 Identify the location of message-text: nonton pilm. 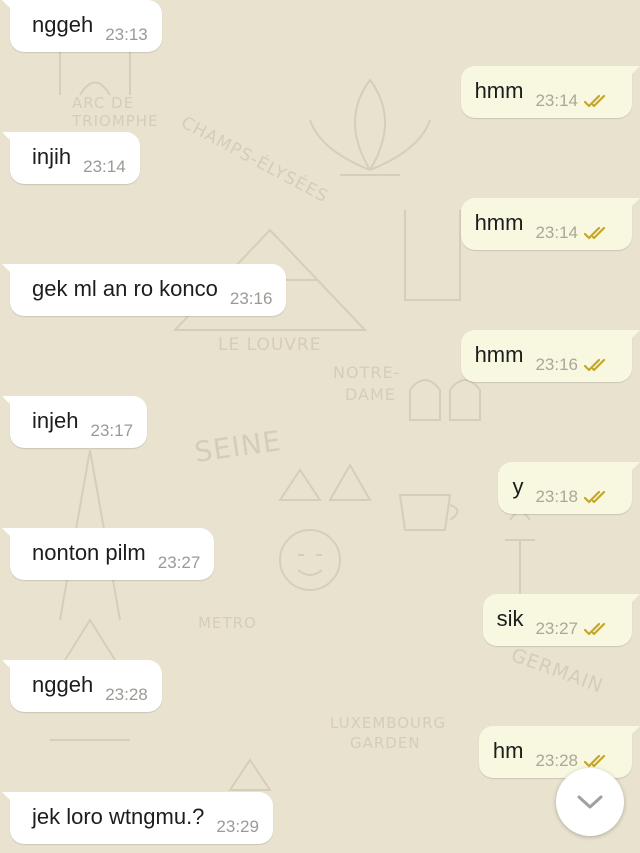
(89, 552).